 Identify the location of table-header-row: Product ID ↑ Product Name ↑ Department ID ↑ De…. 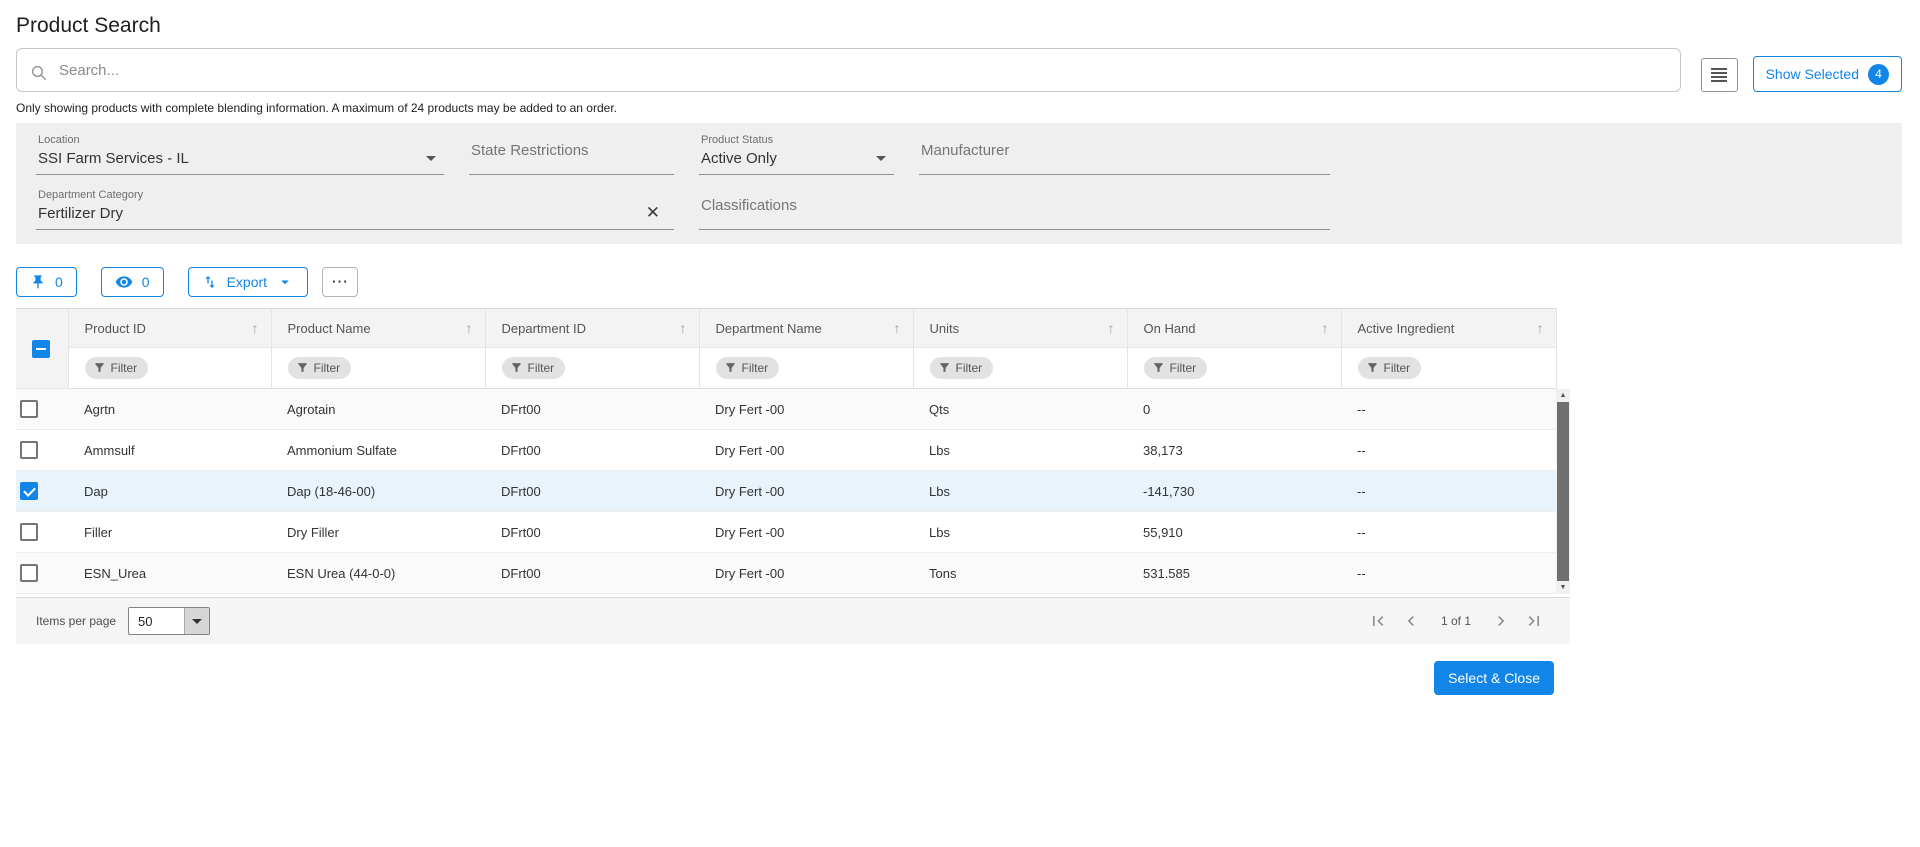
(786, 348).